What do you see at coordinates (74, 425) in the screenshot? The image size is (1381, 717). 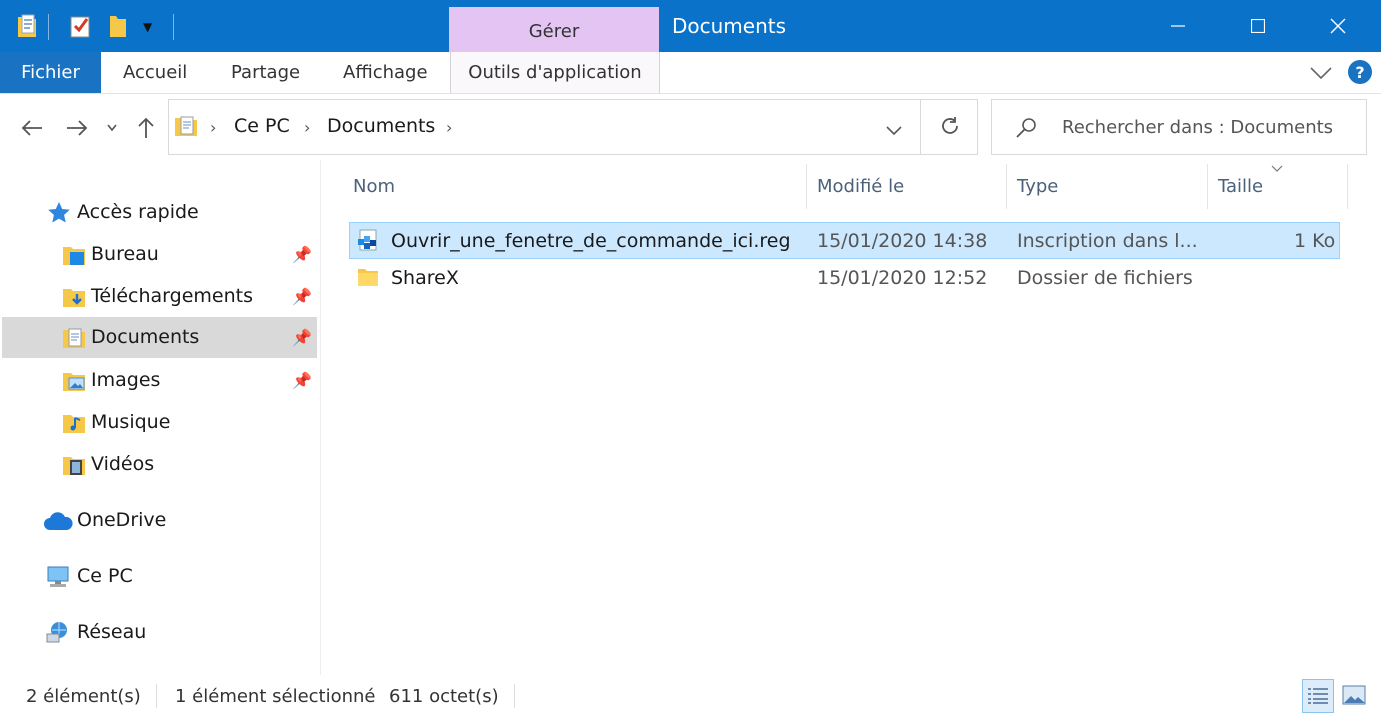 I see `music-folder-icon` at bounding box center [74, 425].